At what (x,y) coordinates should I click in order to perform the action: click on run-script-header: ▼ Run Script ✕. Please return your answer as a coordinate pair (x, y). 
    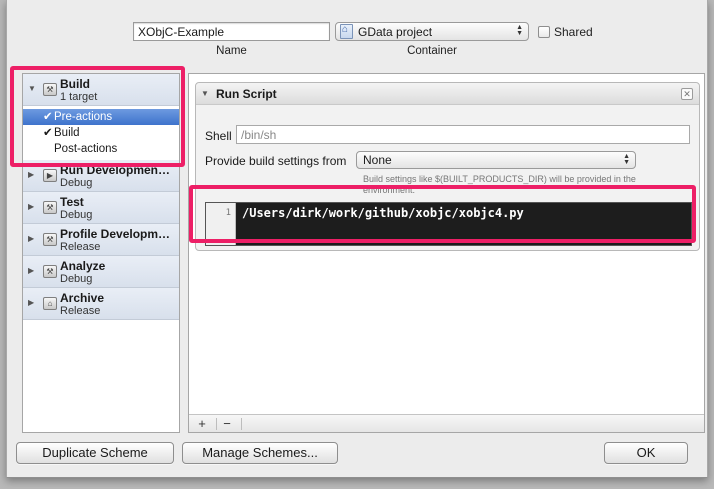
    Looking at the image, I should click on (447, 94).